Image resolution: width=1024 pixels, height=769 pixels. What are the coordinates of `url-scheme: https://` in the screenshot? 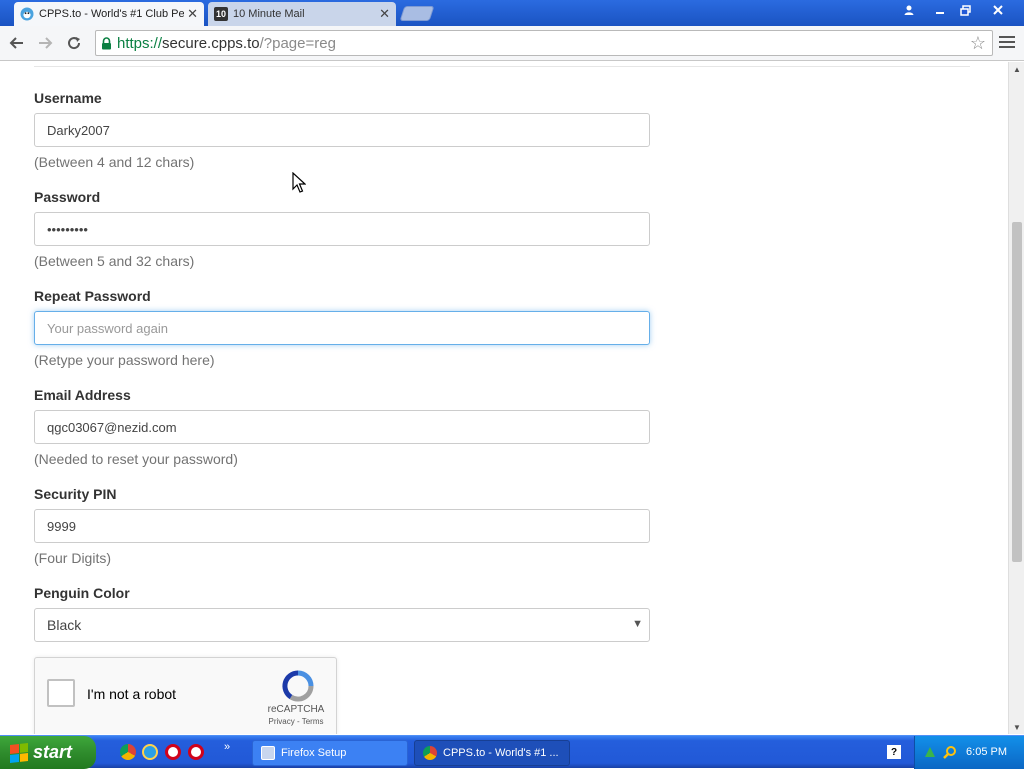 It's located at (140, 43).